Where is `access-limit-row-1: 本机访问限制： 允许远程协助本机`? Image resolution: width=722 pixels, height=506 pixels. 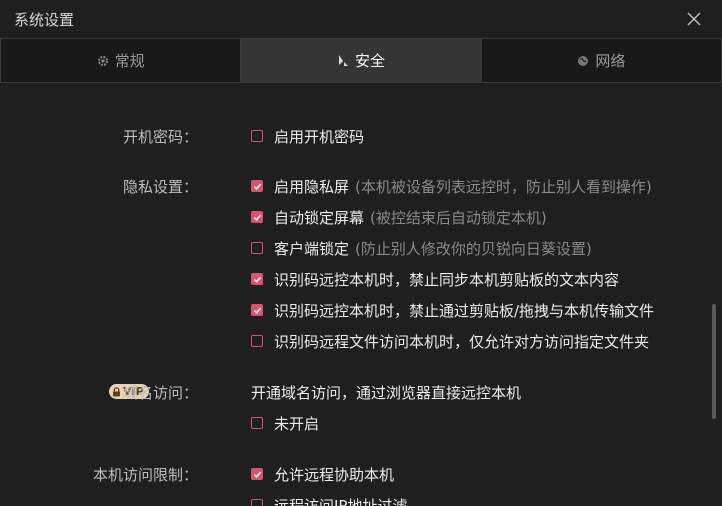 access-limit-row-1: 本机访问限制： 允许远程协助本机 is located at coordinates (350, 474).